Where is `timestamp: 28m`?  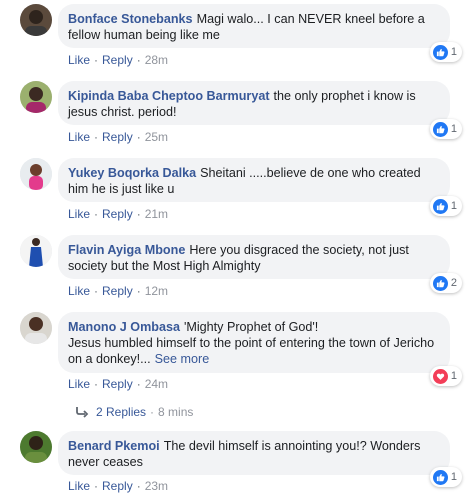
timestamp: 28m is located at coordinates (156, 60).